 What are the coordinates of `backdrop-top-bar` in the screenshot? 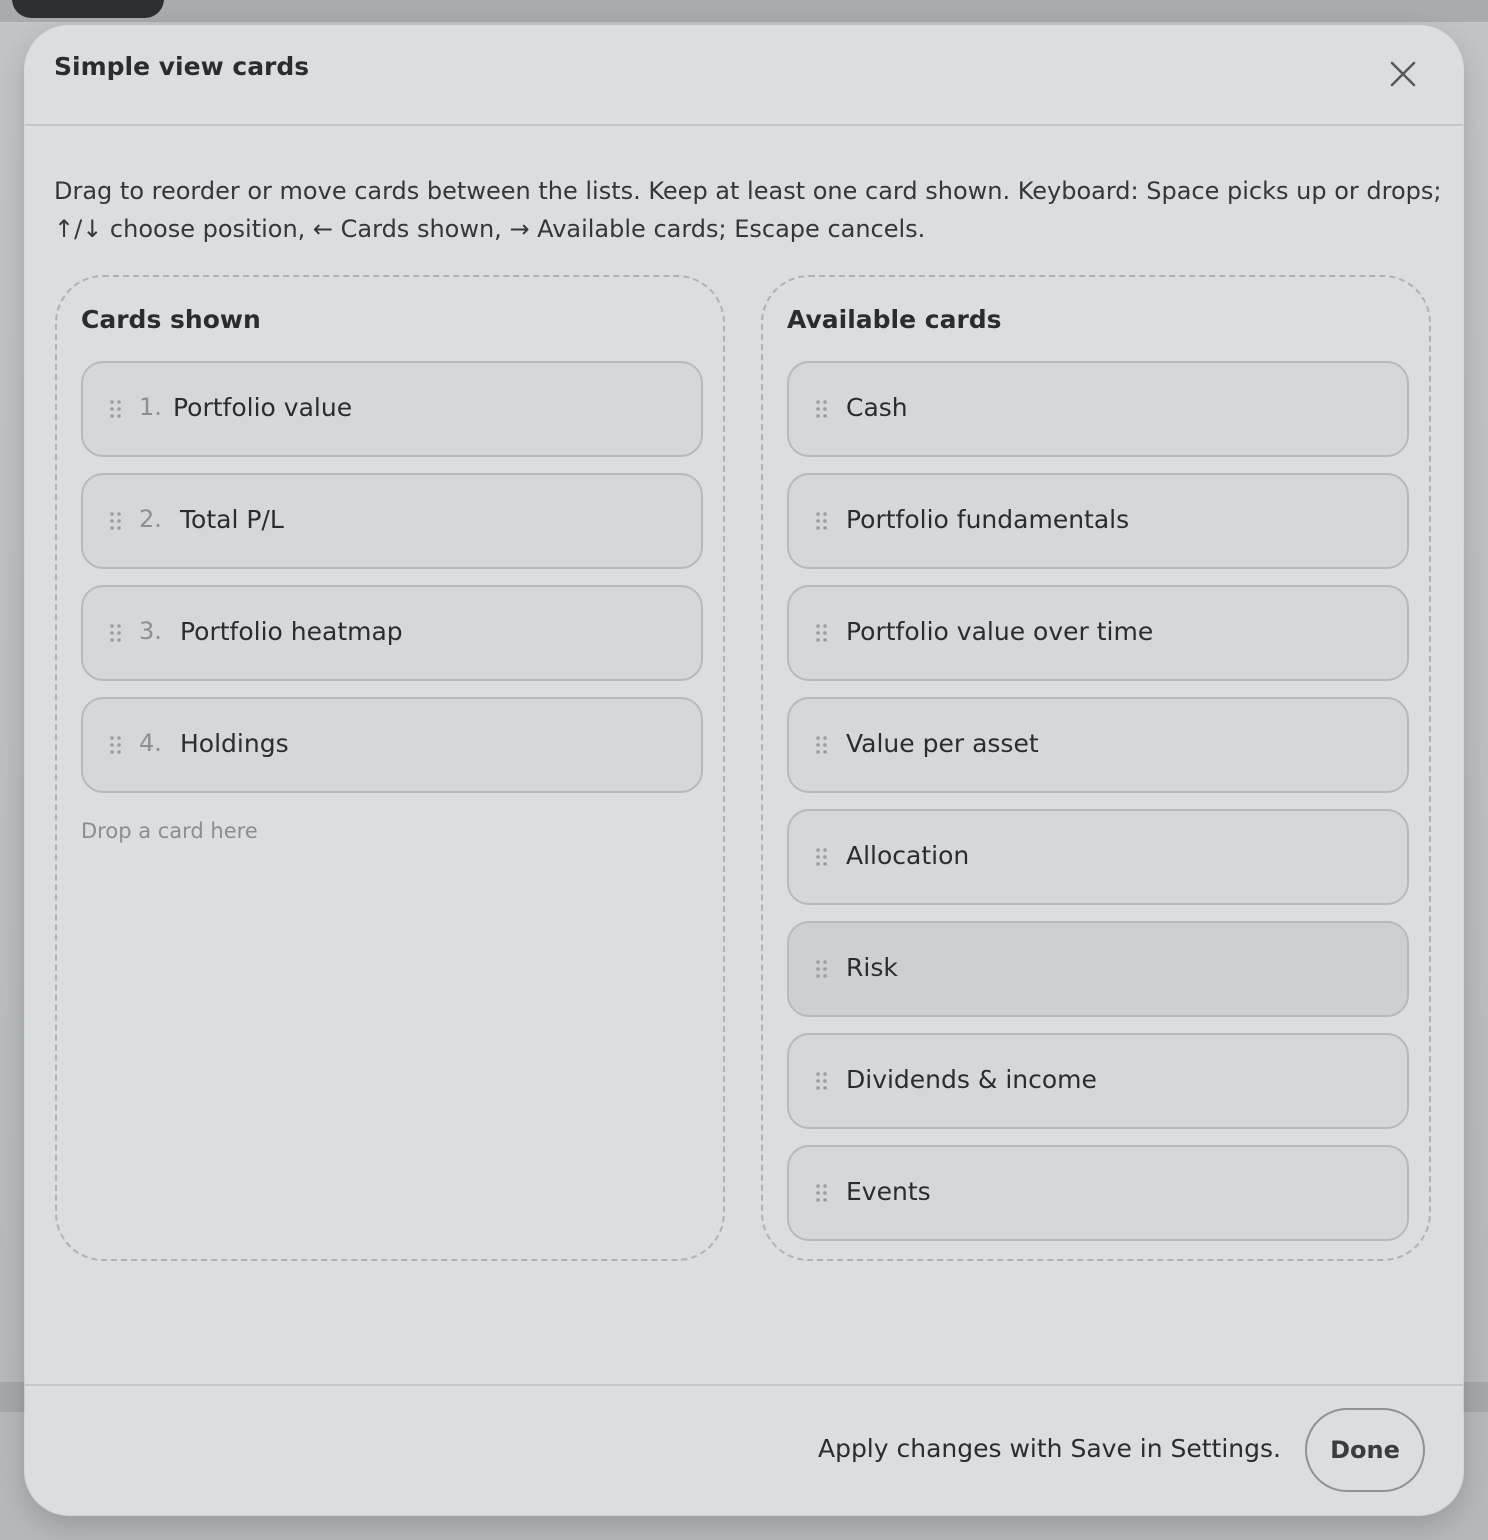 It's located at (744, 11).